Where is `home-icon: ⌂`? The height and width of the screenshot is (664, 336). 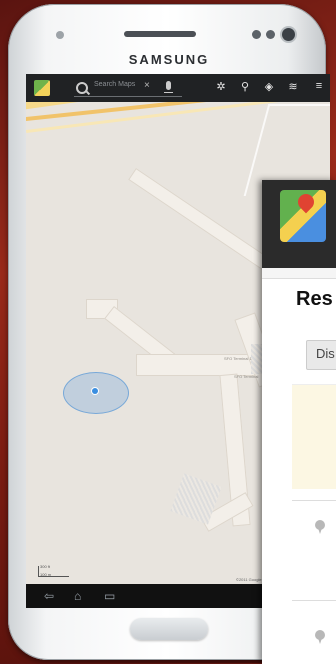 home-icon: ⌂ is located at coordinates (77, 596).